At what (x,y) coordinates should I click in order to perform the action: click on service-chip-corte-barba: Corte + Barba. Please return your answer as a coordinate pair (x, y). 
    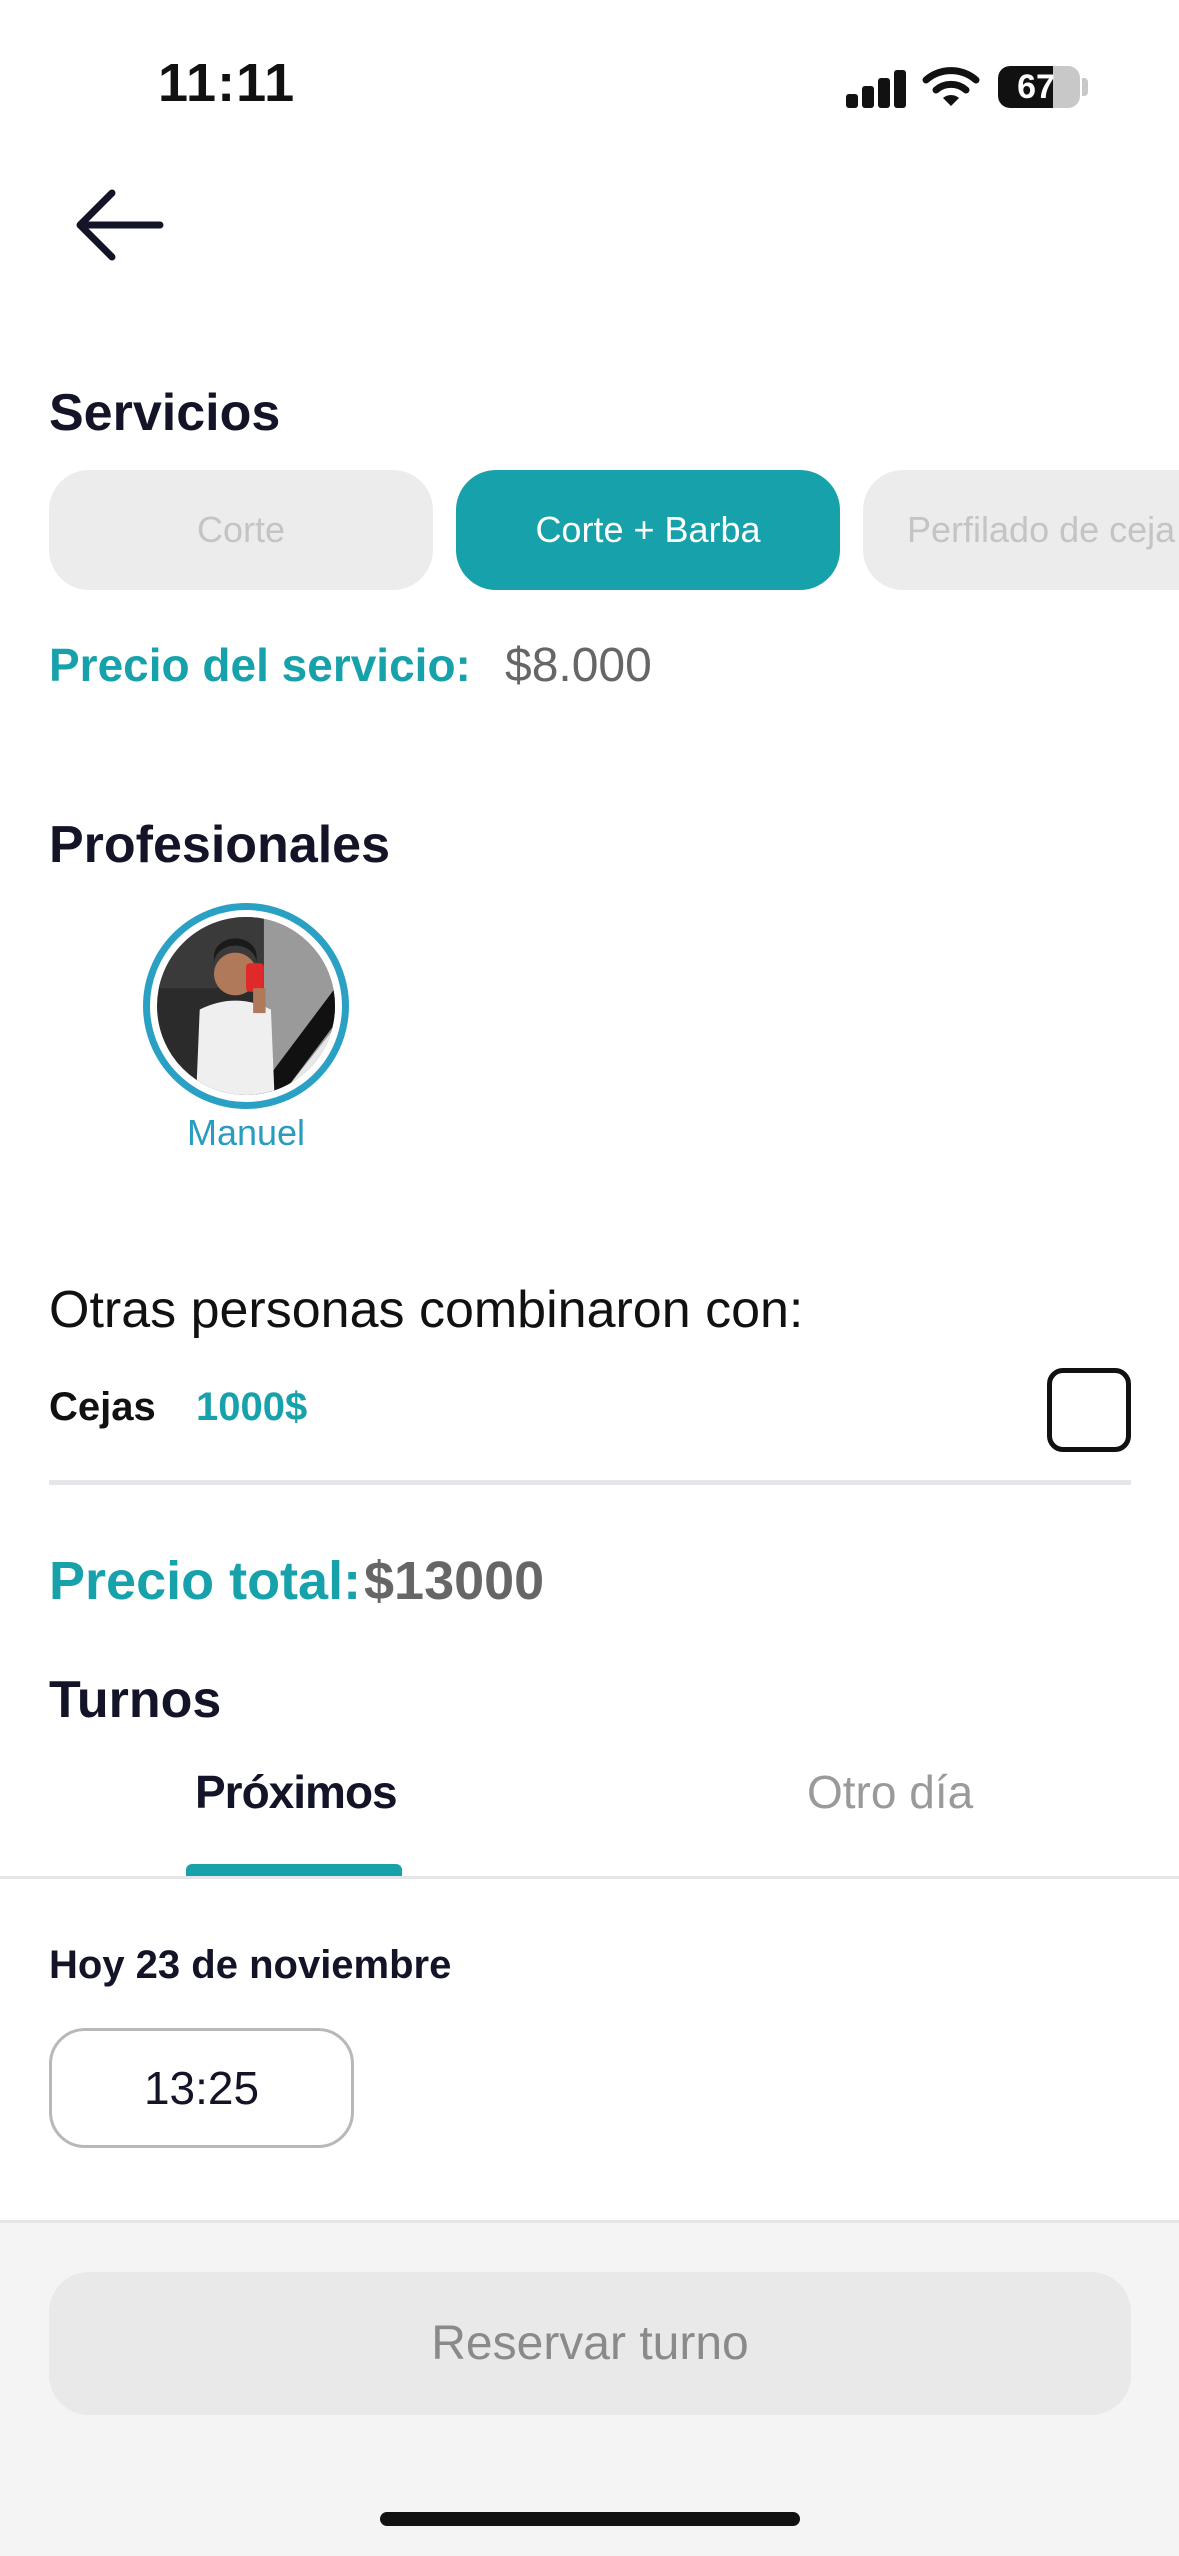
    Looking at the image, I should click on (648, 530).